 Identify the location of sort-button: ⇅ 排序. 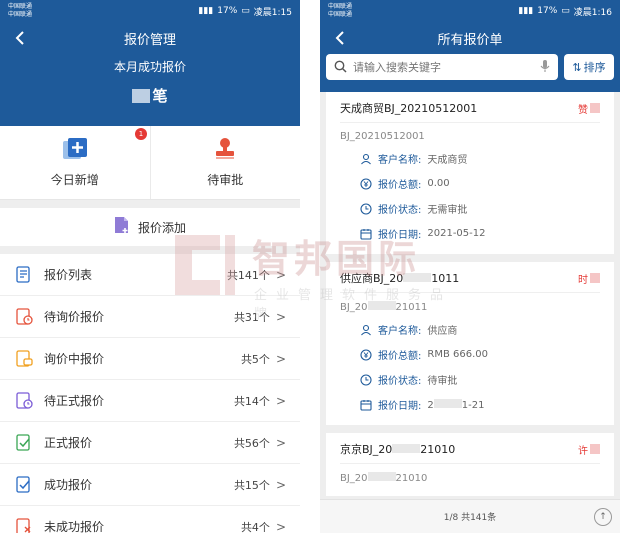
(589, 67).